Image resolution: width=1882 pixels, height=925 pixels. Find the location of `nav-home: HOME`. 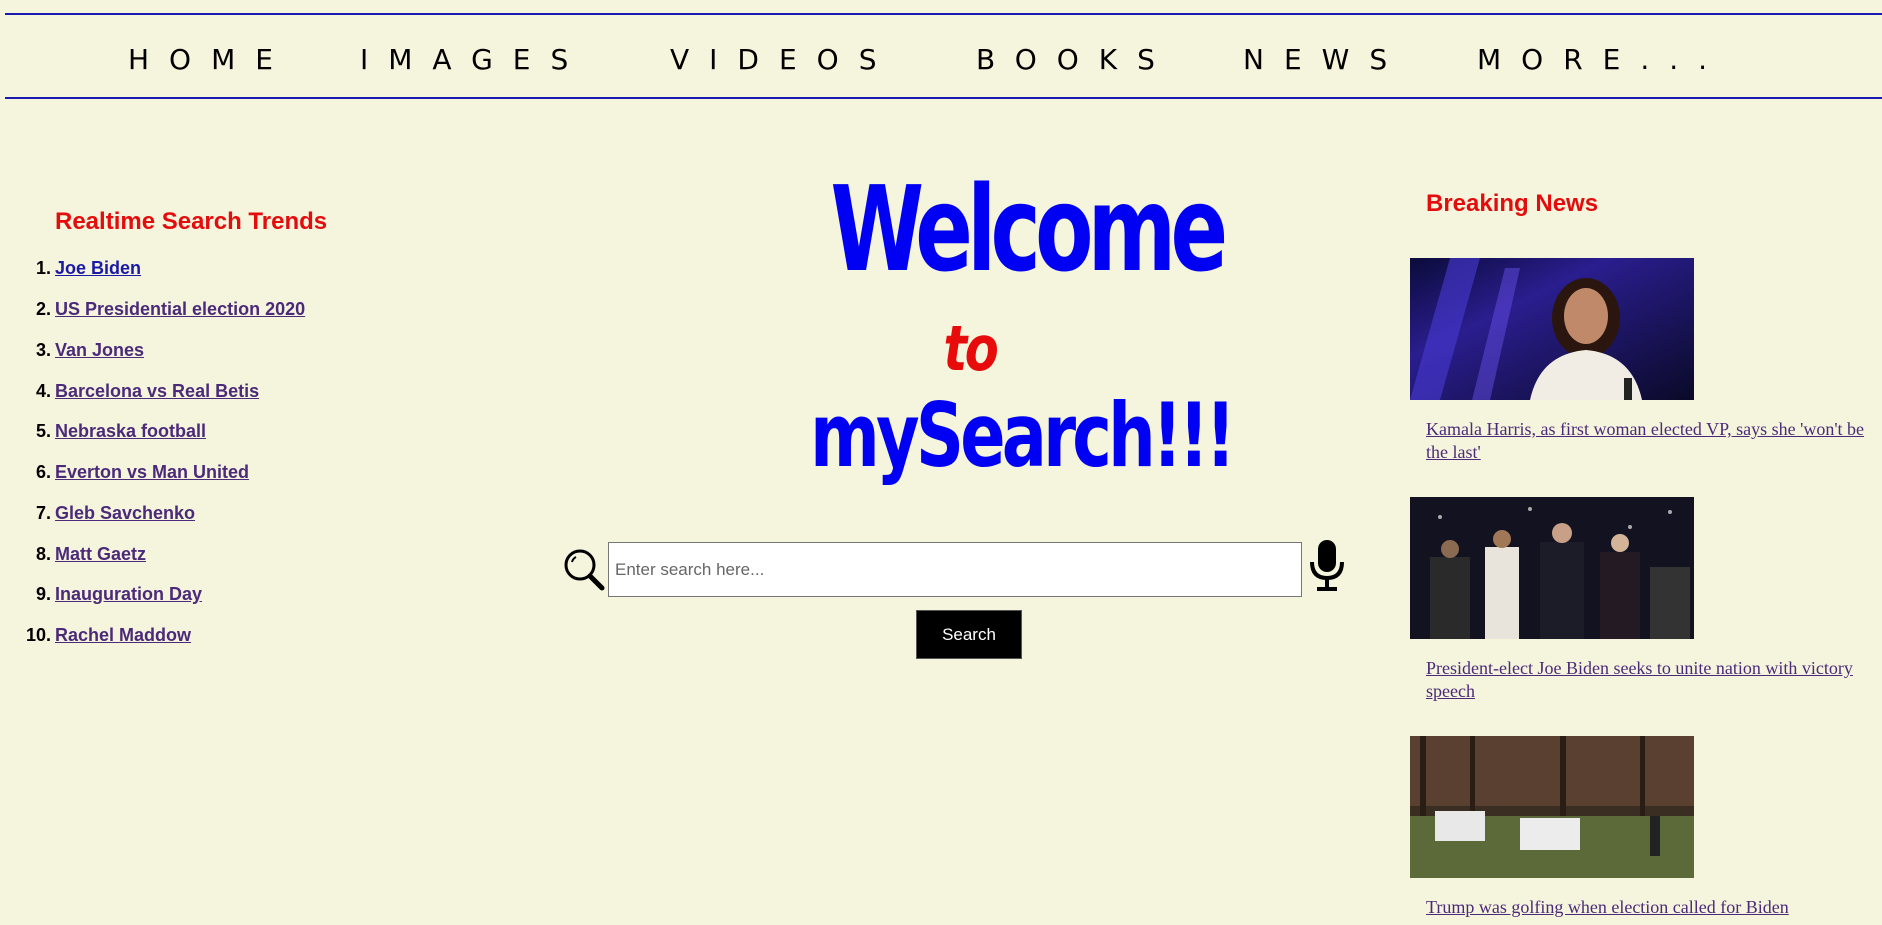

nav-home: HOME is located at coordinates (210, 59).